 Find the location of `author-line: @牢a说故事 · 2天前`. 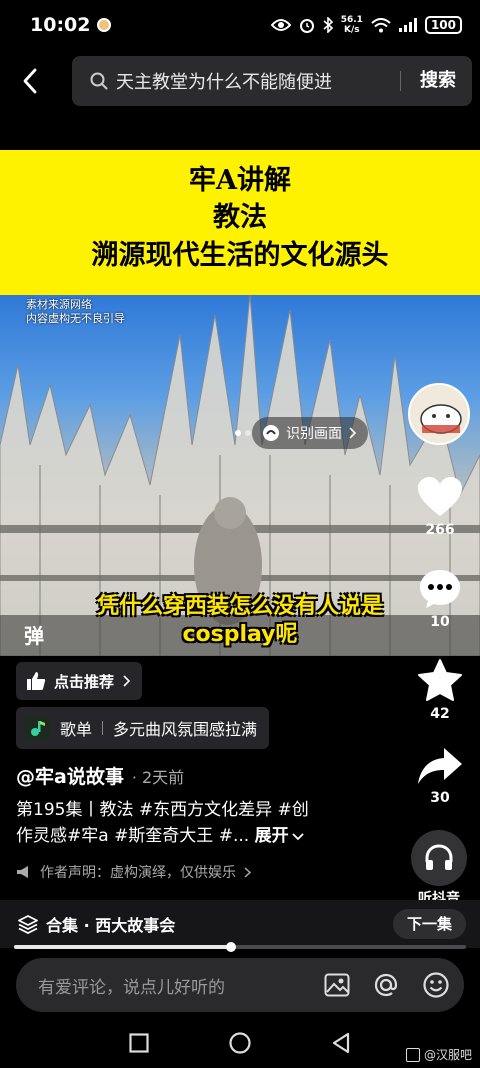

author-line: @牢a说故事 · 2天前 is located at coordinates (100, 775).